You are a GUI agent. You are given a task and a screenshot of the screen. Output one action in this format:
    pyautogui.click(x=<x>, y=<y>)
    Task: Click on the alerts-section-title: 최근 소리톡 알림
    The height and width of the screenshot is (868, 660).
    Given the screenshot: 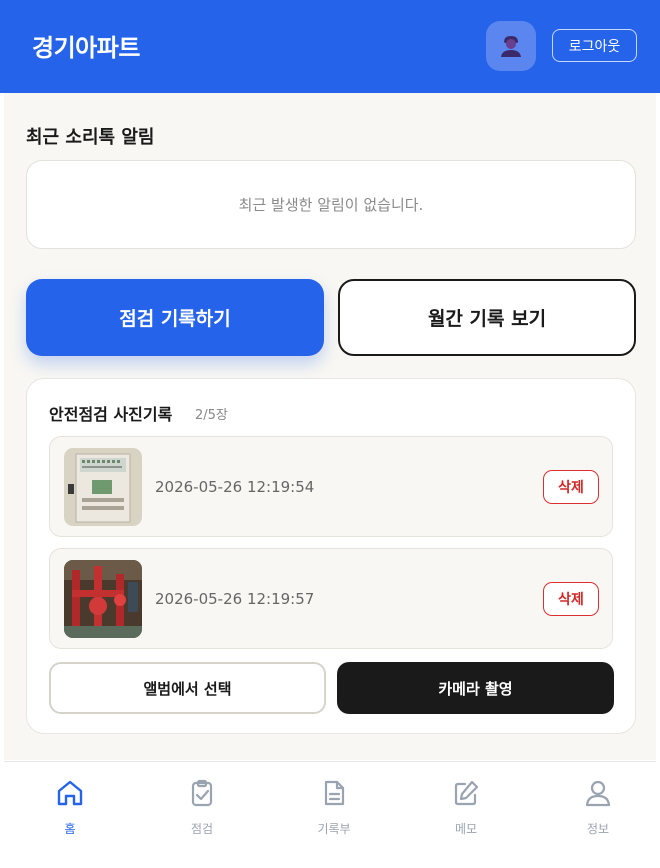 What is the action you would take?
    pyautogui.click(x=90, y=137)
    